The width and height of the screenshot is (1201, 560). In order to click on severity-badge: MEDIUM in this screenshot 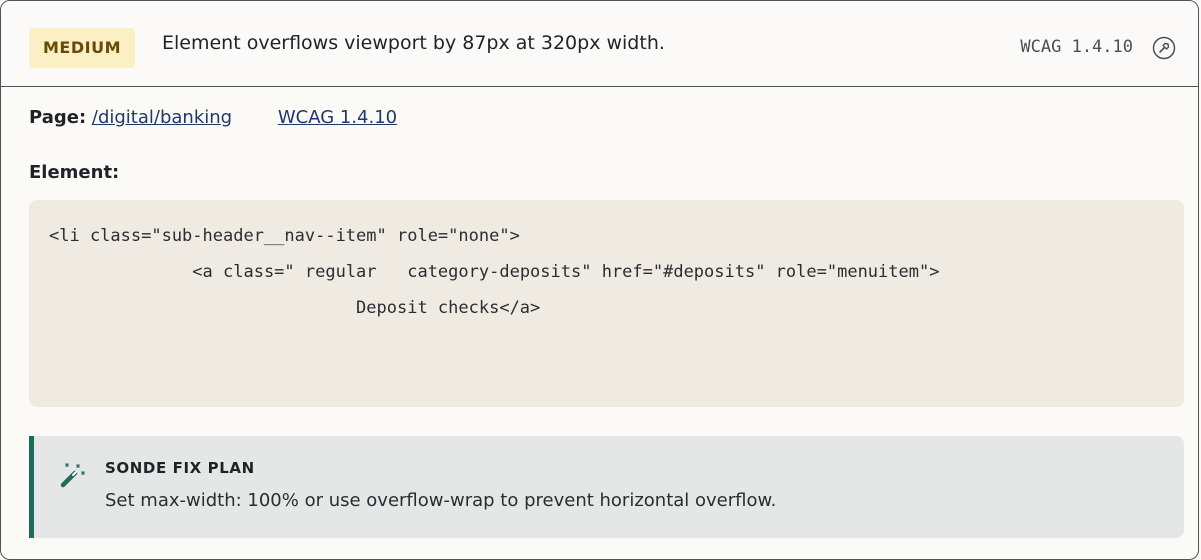, I will do `click(82, 48)`.